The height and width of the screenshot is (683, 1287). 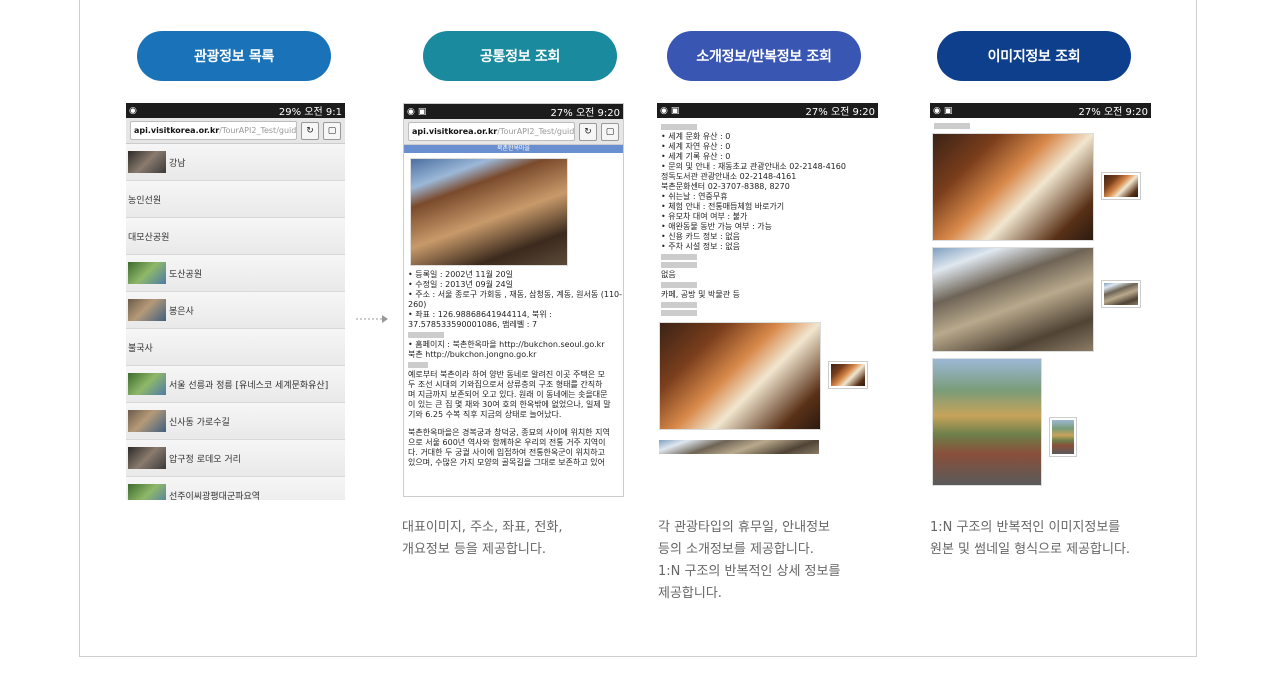 What do you see at coordinates (235, 458) in the screenshot?
I see `list-item: 압구정 로데오 거리` at bounding box center [235, 458].